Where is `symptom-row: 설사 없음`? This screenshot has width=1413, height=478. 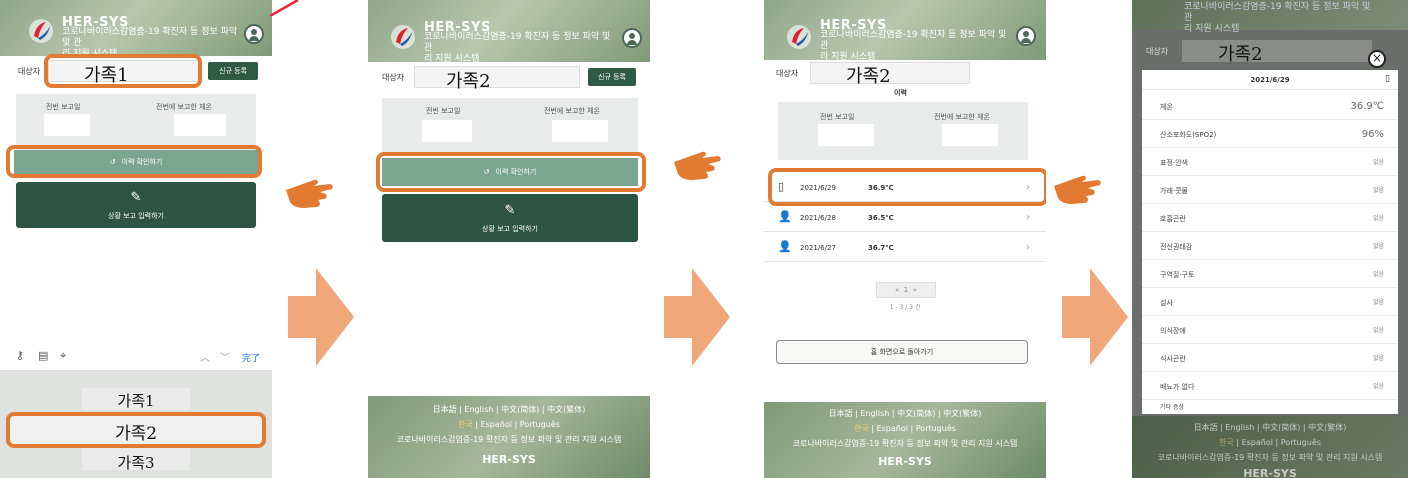 symptom-row: 설사 없음 is located at coordinates (1270, 302).